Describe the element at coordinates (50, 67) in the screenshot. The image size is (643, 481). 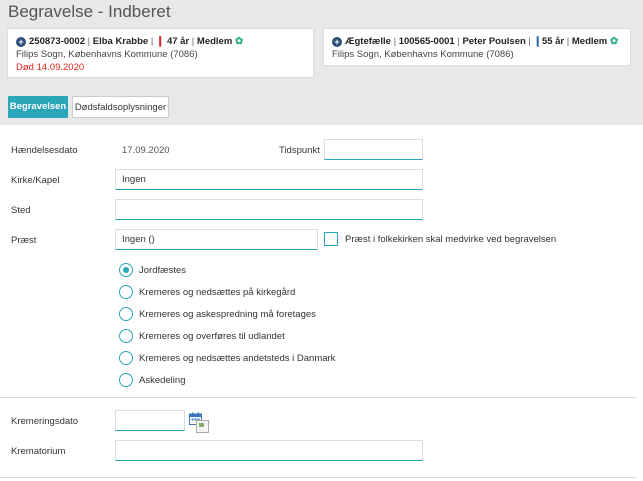
I see `deceased-death-date: Død 14.09.2020` at that location.